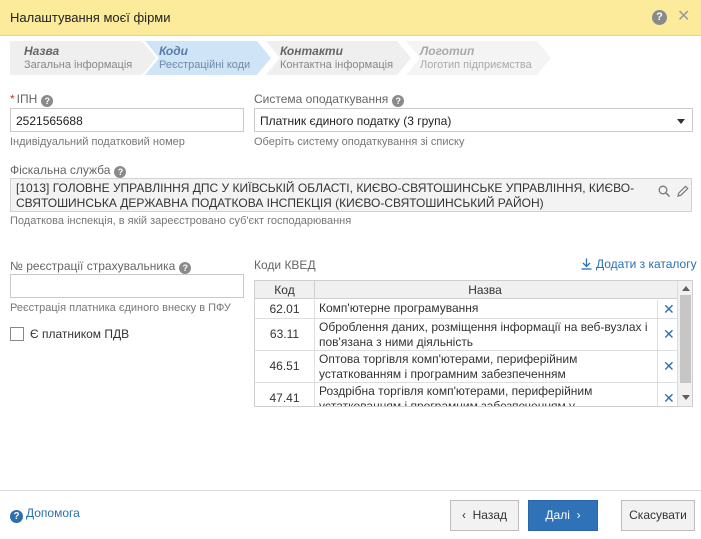  I want to click on fiscal-label: Фіскальна служба?, so click(68, 170).